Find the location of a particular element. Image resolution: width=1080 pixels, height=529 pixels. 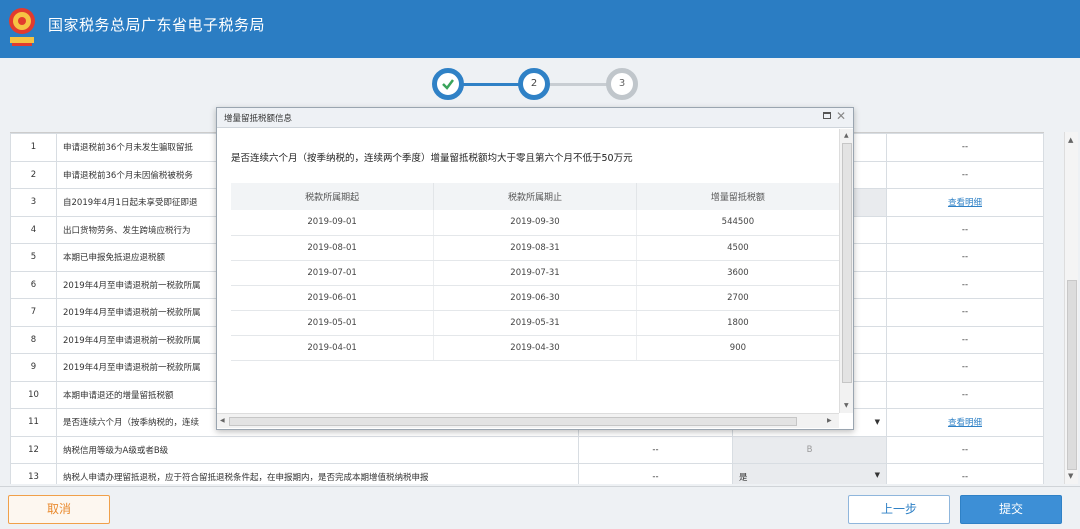

table-cell: 2019-08-31 is located at coordinates (535, 248).